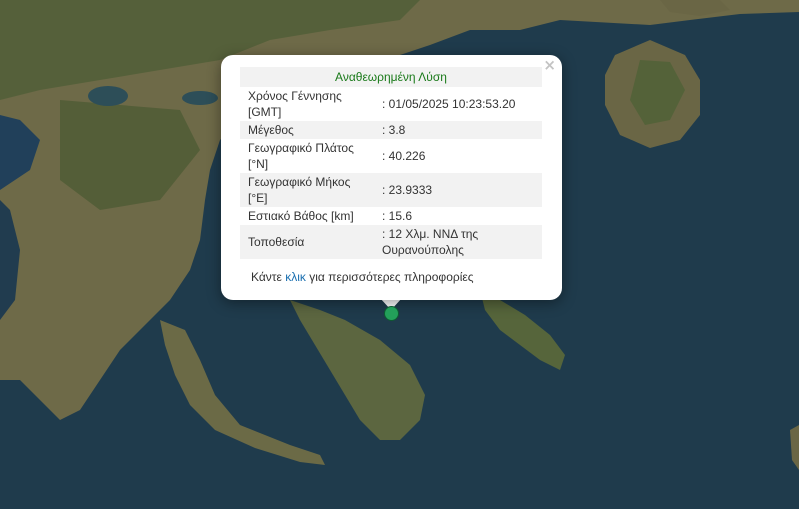  What do you see at coordinates (404, 156) in the screenshot?
I see `row-value: : 40.226` at bounding box center [404, 156].